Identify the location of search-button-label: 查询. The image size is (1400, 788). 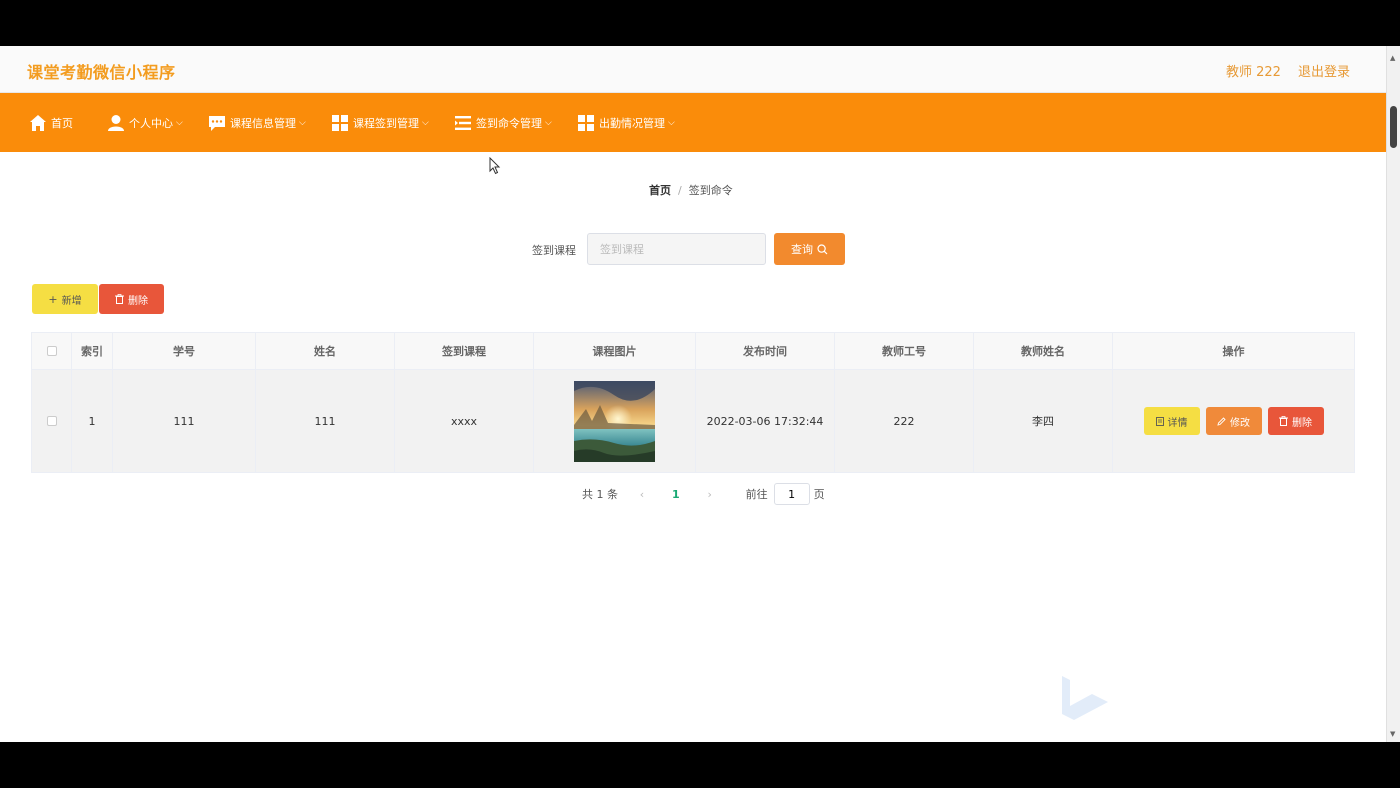
(802, 249).